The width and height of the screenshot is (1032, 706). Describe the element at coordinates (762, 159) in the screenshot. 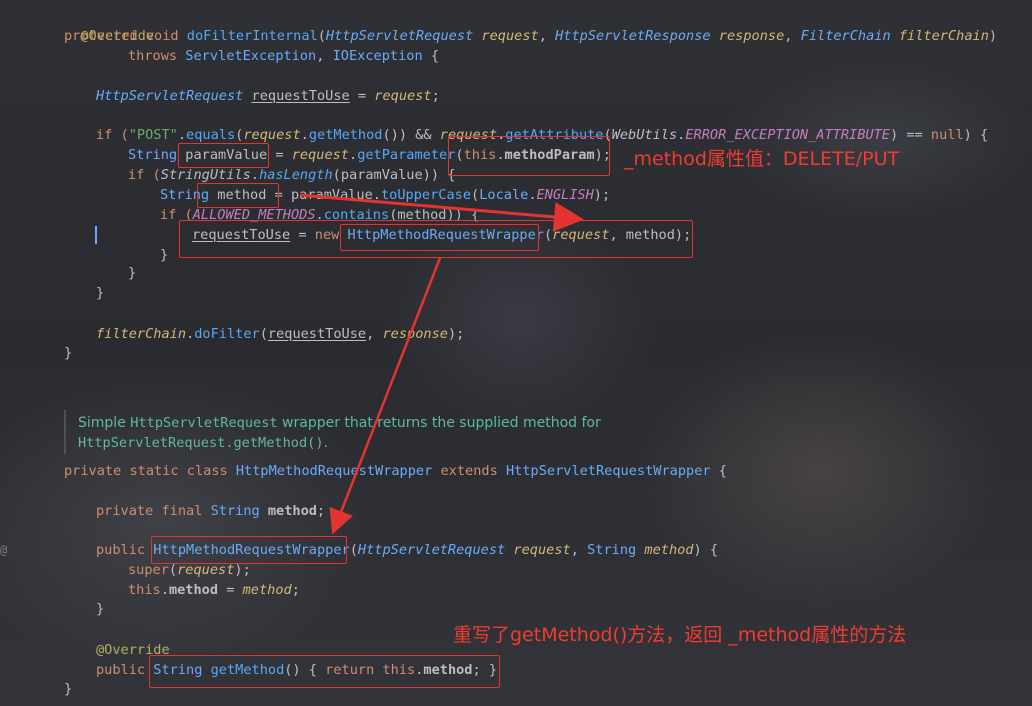

I see `note-method-value: _method属性值：DELETE/PUT` at that location.